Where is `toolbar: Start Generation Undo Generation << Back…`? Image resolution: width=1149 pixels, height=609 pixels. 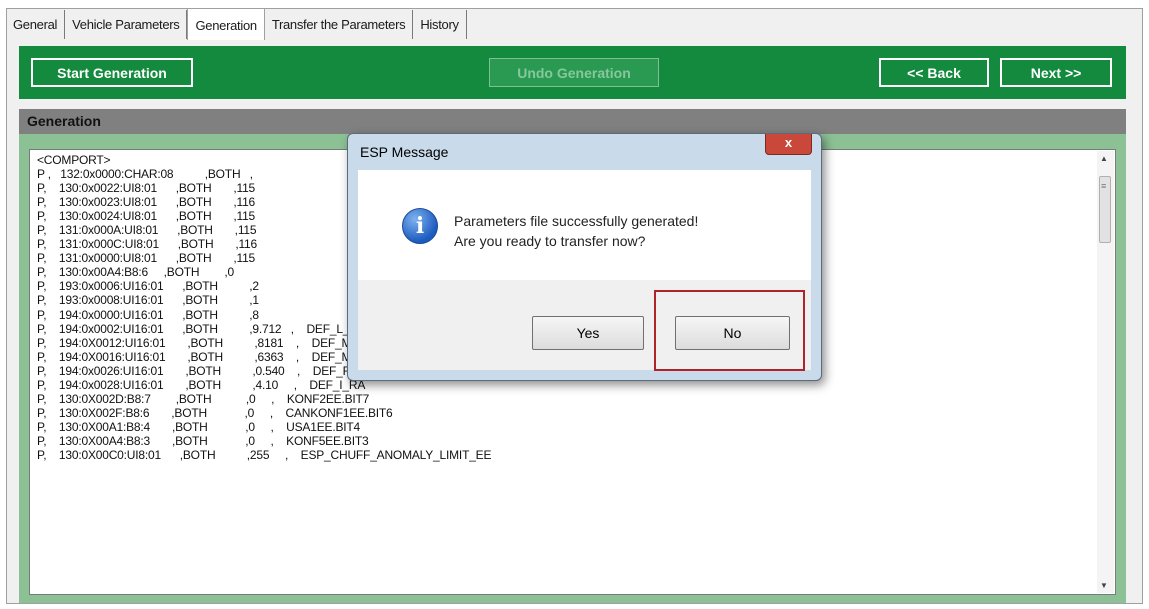 toolbar: Start Generation Undo Generation << Back… is located at coordinates (572, 72).